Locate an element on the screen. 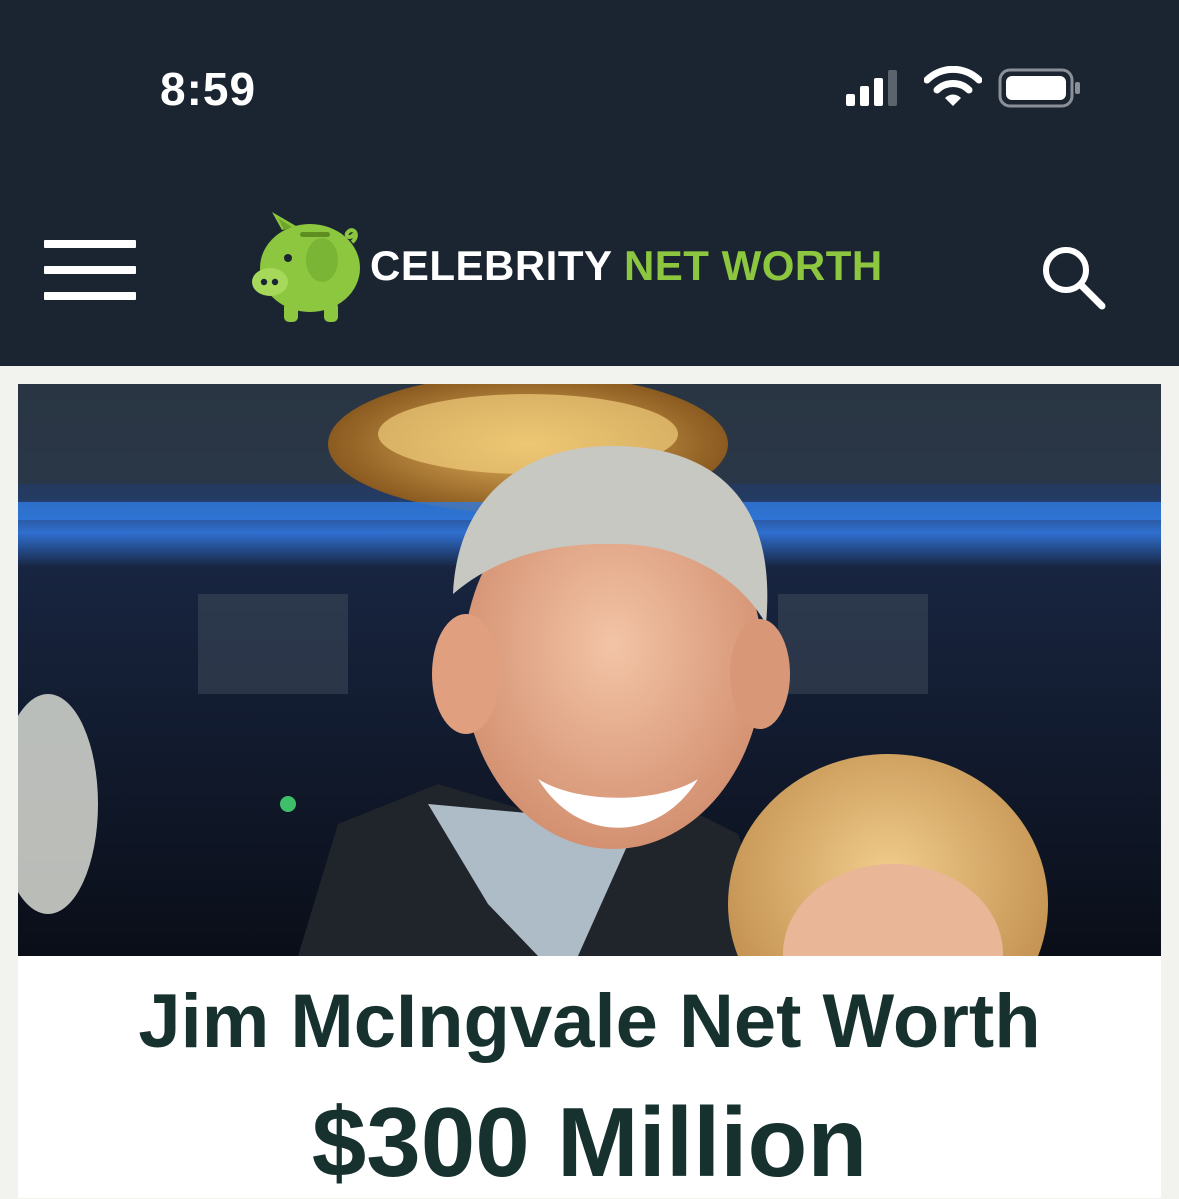 This screenshot has height=1199, width=1179. net-worth-amount: $300 Million is located at coordinates (589, 1142).